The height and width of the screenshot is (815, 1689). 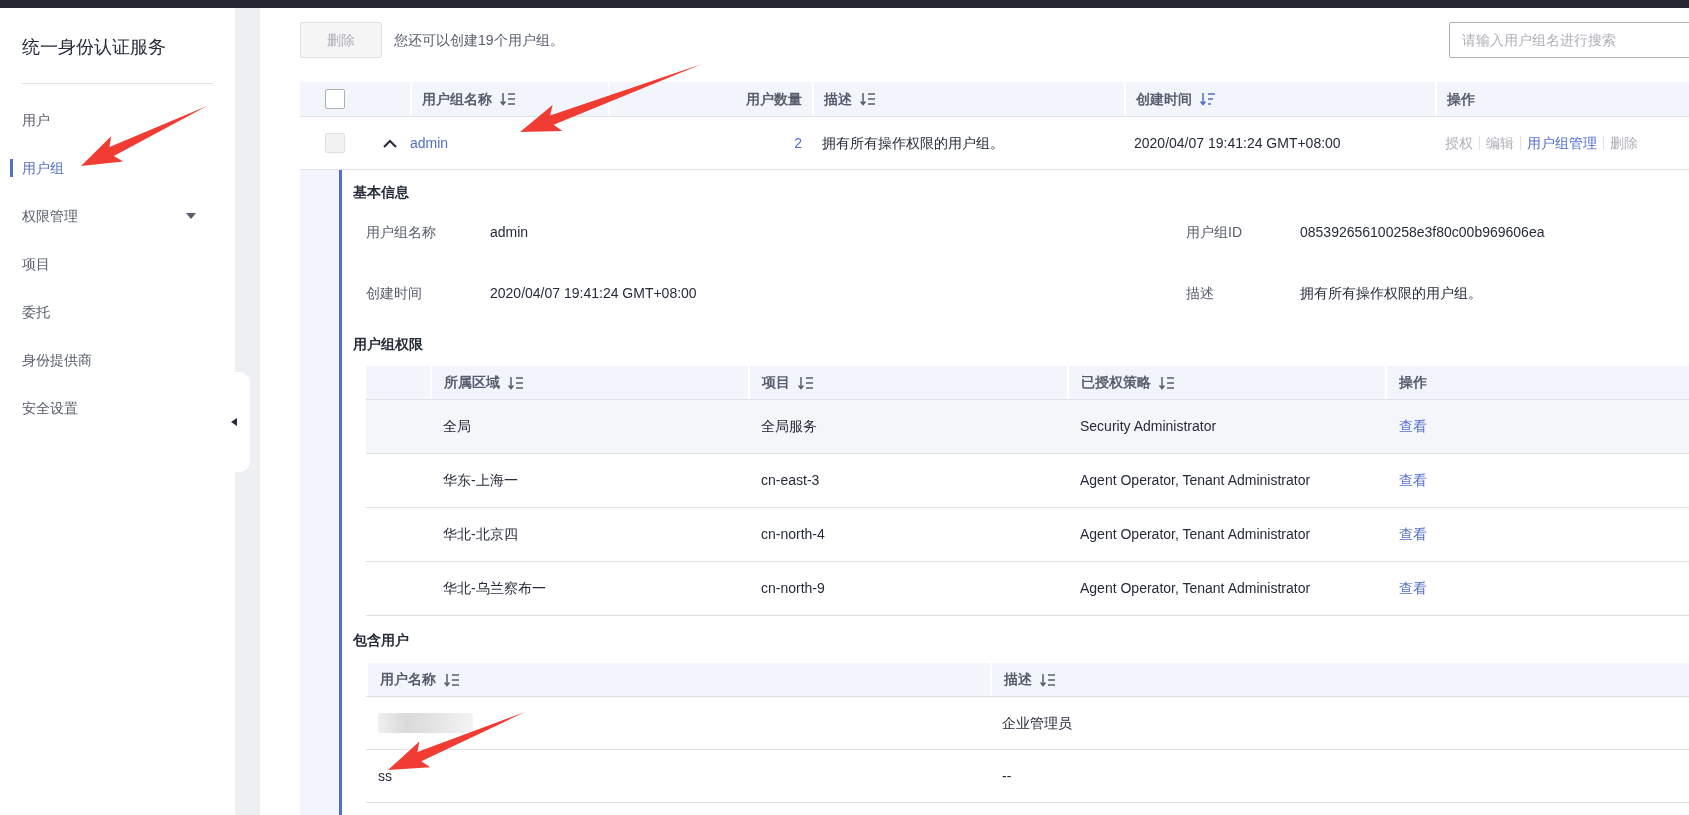 What do you see at coordinates (381, 192) in the screenshot?
I see `section-title: 基本信息` at bounding box center [381, 192].